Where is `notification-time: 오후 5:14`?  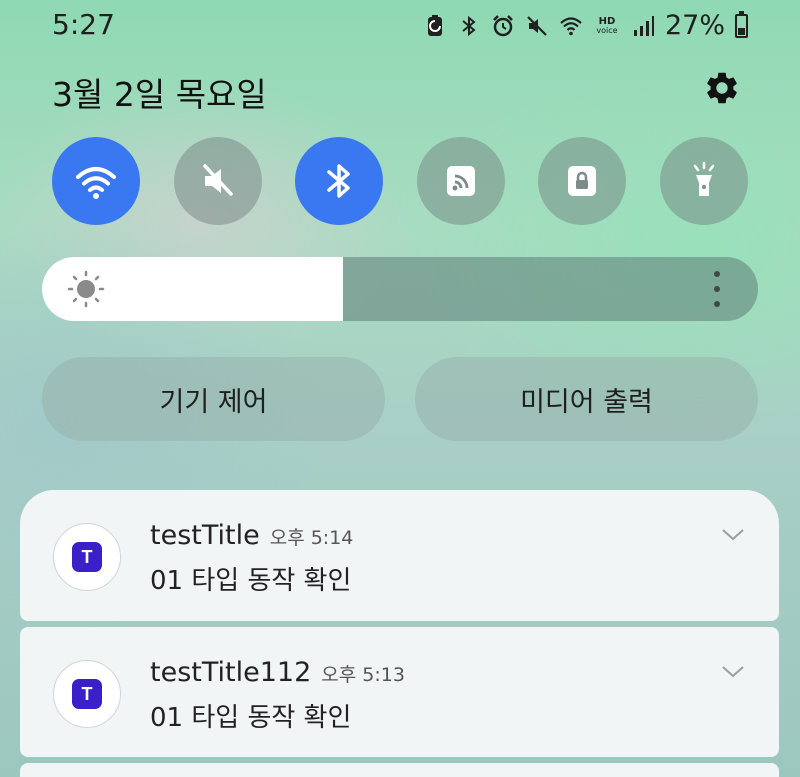 notification-time: 오후 5:14 is located at coordinates (311, 538).